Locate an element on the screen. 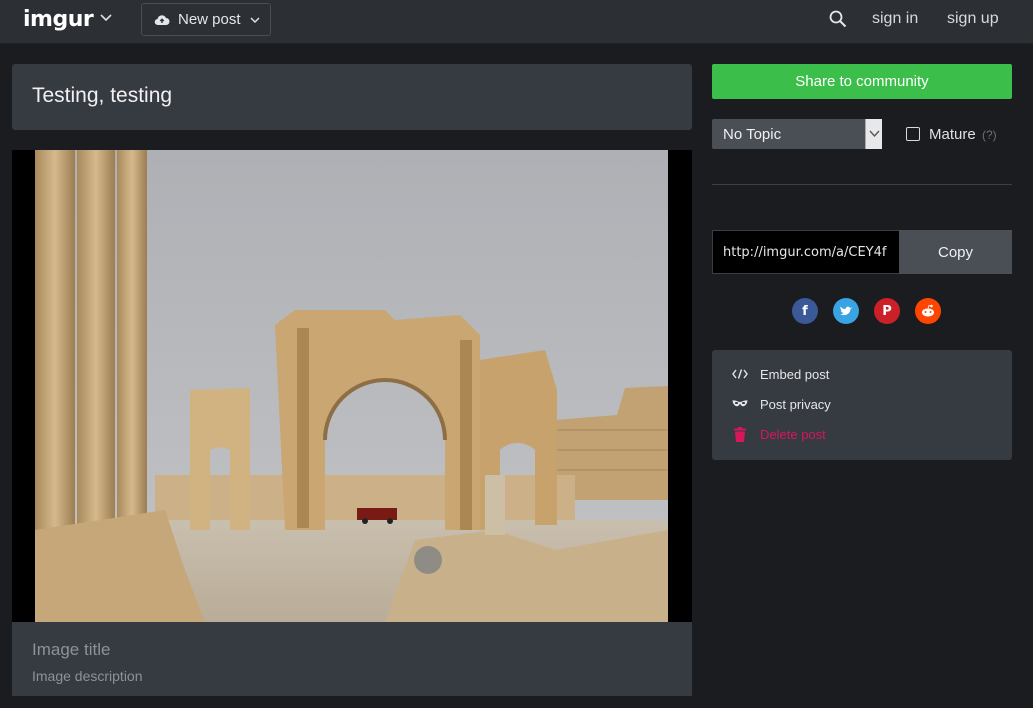 The image size is (1033, 708). post-title-box: Testing, testing is located at coordinates (352, 97).